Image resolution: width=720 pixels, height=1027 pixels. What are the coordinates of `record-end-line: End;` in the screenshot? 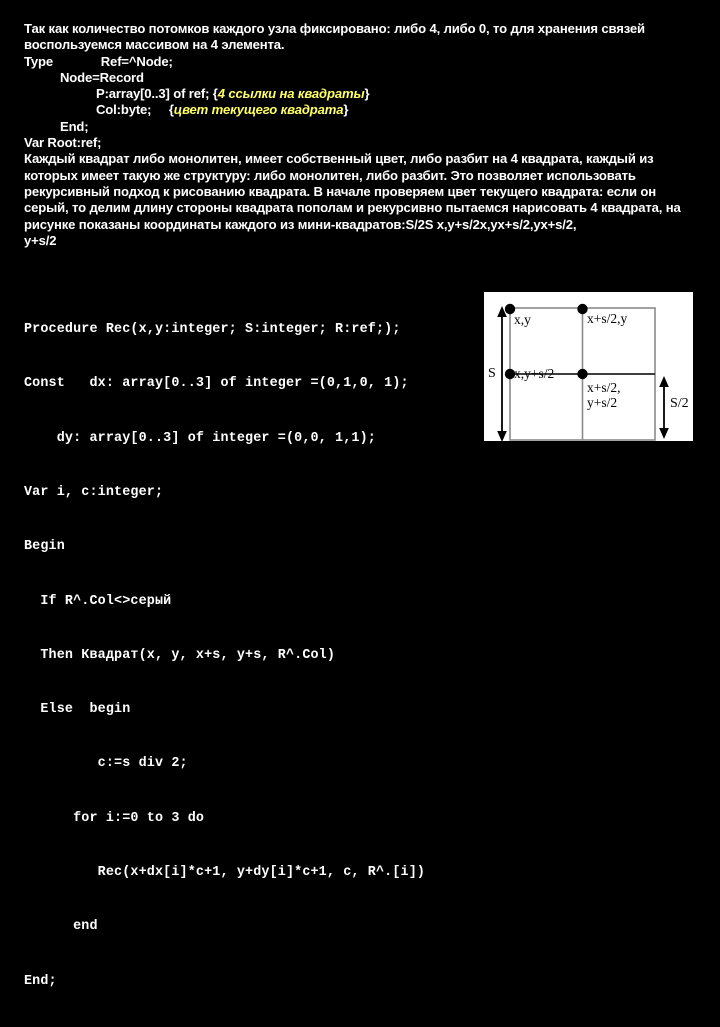 It's located at (74, 126).